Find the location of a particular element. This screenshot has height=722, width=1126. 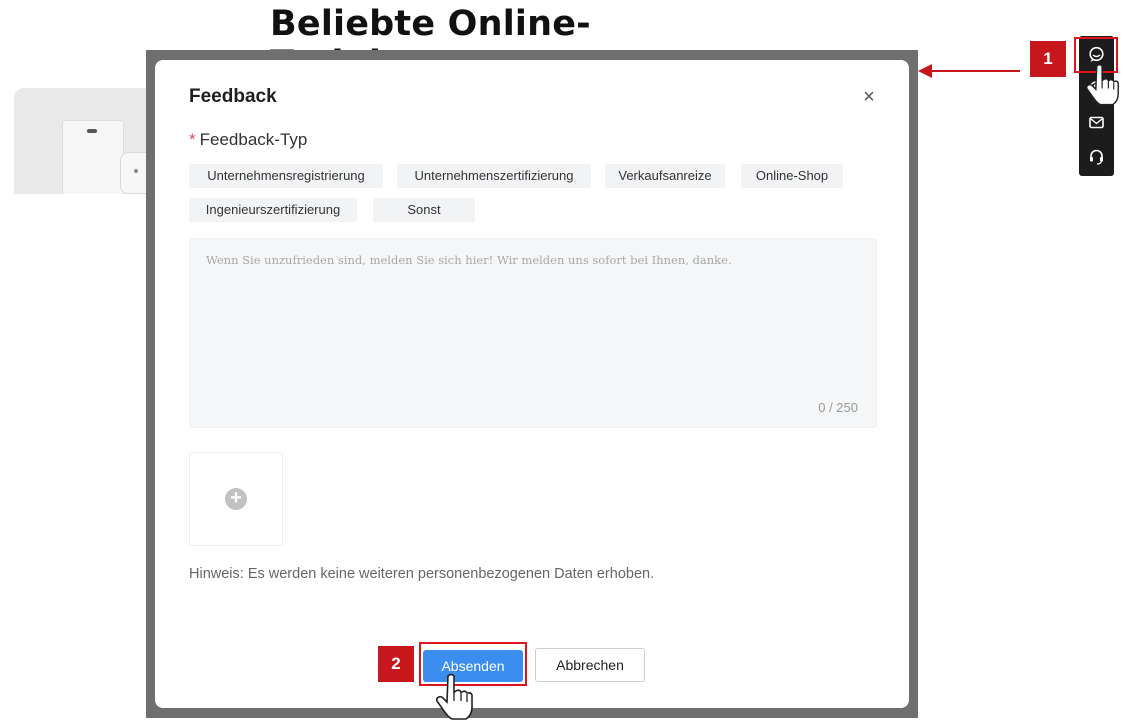

cancel-button: Abbrechen is located at coordinates (590, 665).